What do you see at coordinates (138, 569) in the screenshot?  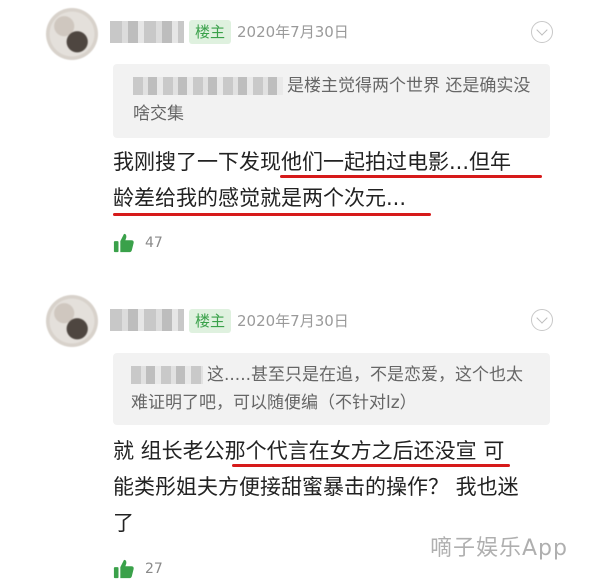 I see `like-button: 27` at bounding box center [138, 569].